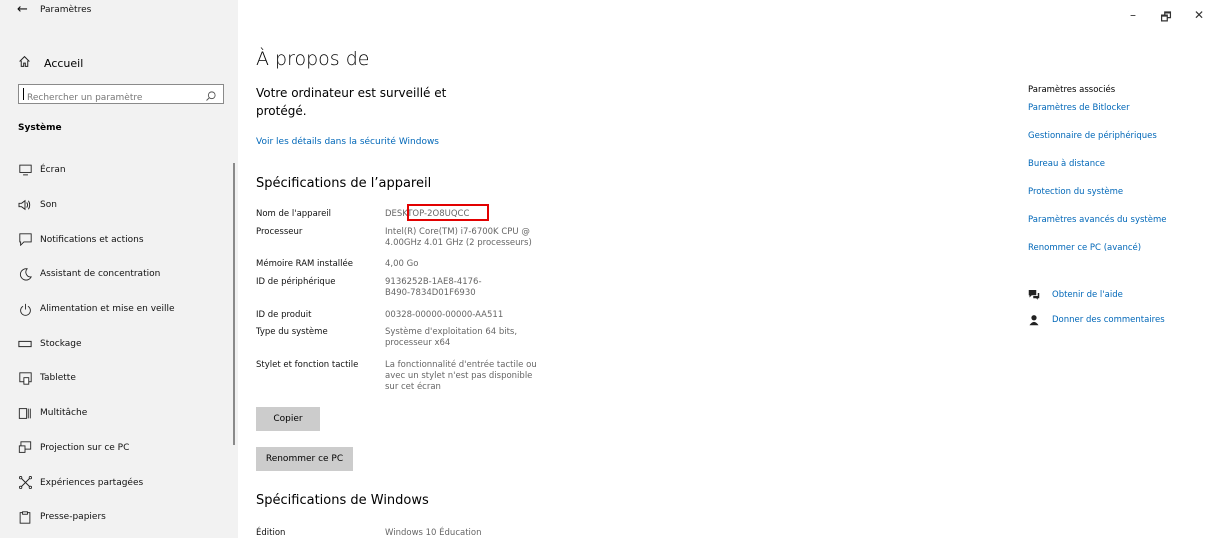 The image size is (1212, 539). What do you see at coordinates (61, 343) in the screenshot?
I see `sidebar-item-label: Stockage` at bounding box center [61, 343].